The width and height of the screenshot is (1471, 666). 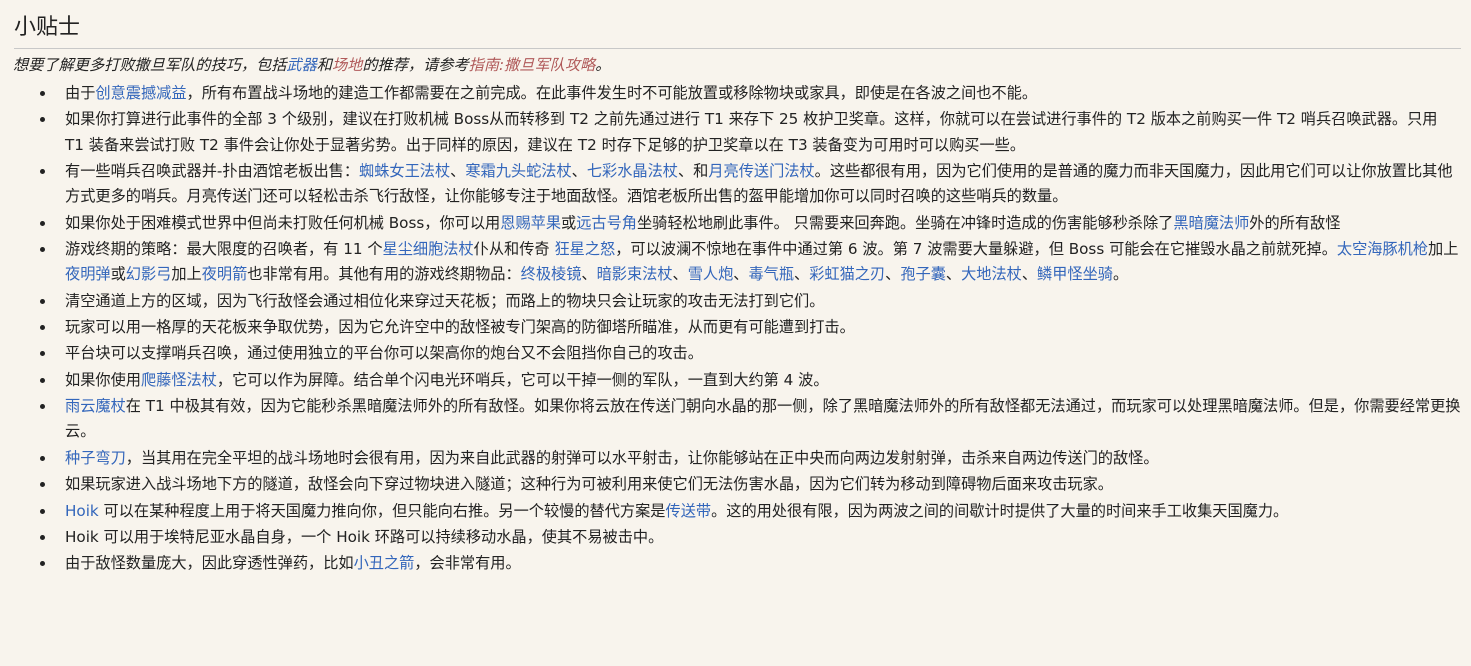 What do you see at coordinates (635, 274) in the screenshot?
I see `tip-link: 暗影束法杖` at bounding box center [635, 274].